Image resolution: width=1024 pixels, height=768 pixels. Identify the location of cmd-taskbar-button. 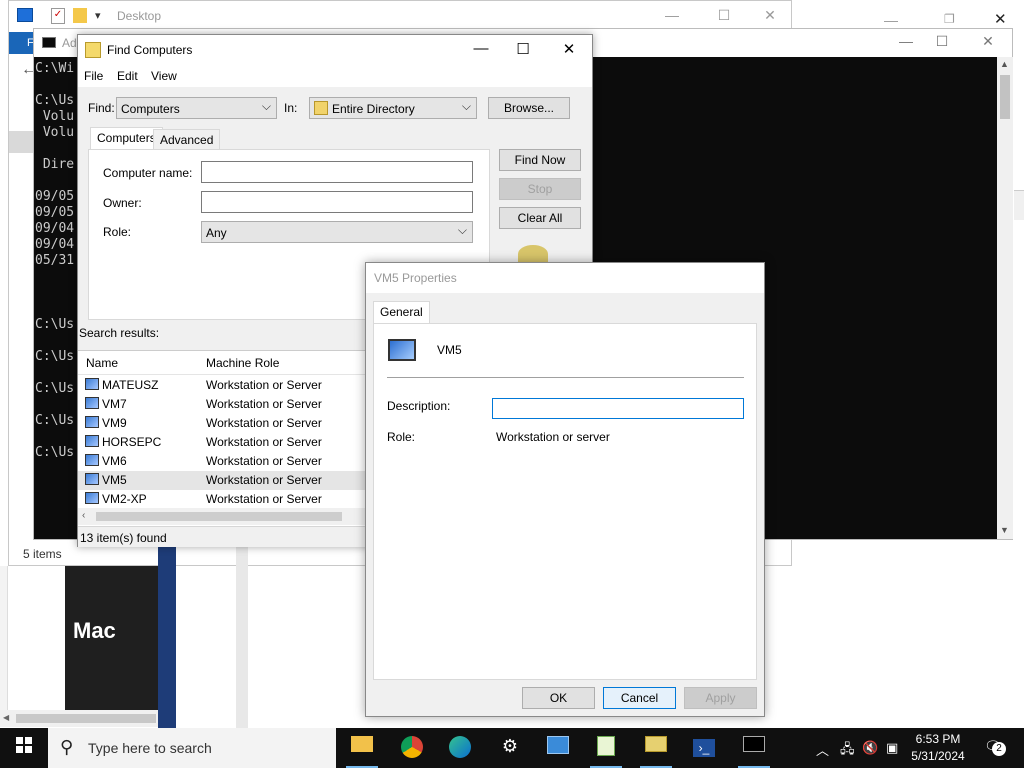
(754, 748).